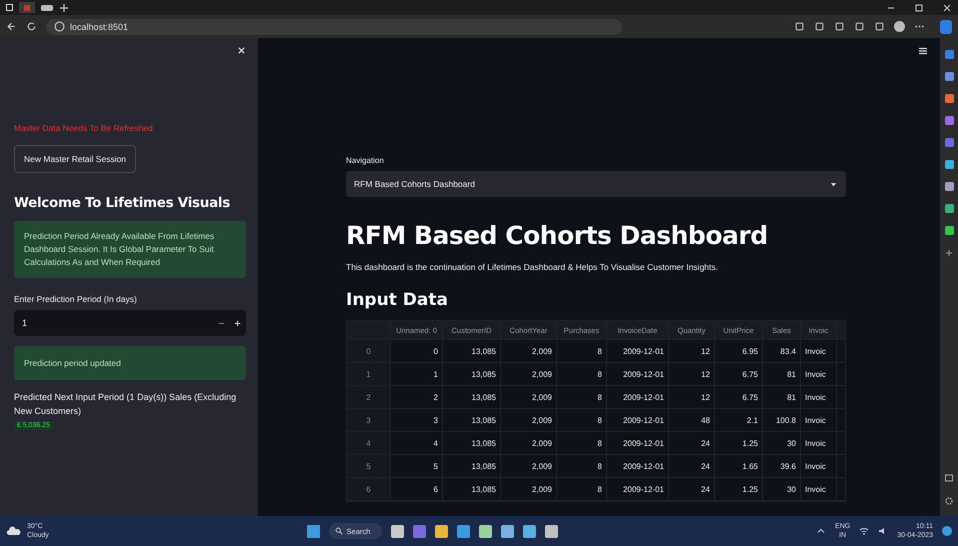 The width and height of the screenshot is (958, 546). What do you see at coordinates (782, 374) in the screenshot?
I see `table-cell: 81` at bounding box center [782, 374].